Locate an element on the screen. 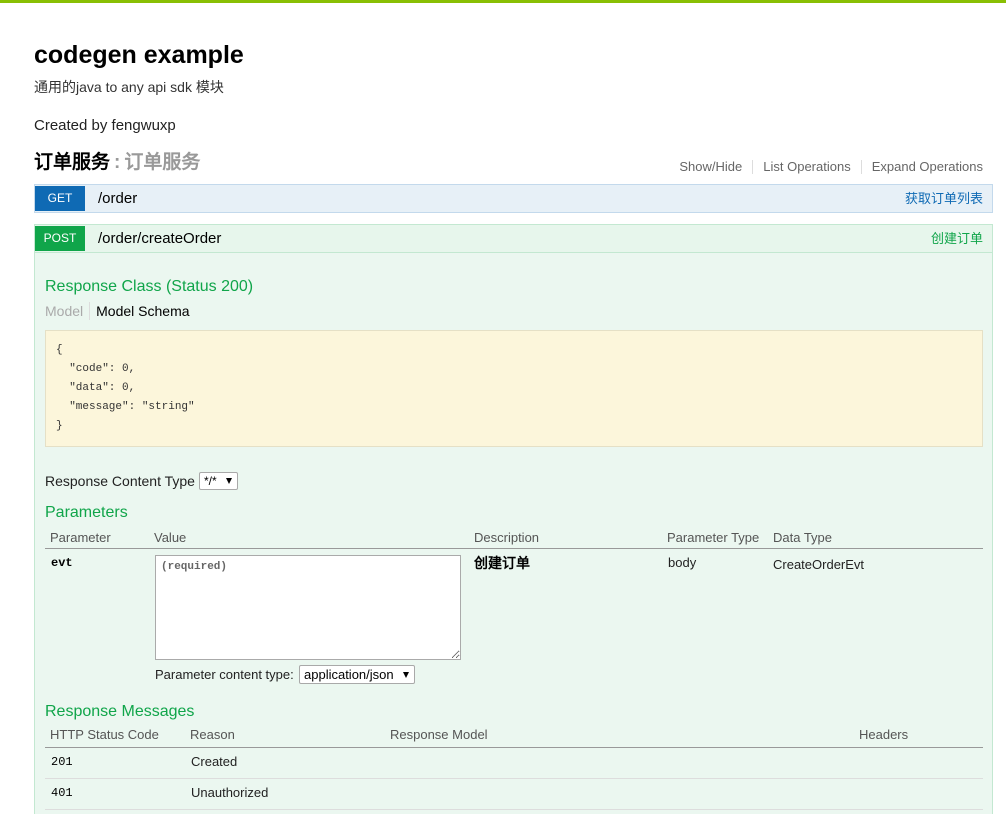 This screenshot has width=1006, height=814. header-bar is located at coordinates (503, 1).